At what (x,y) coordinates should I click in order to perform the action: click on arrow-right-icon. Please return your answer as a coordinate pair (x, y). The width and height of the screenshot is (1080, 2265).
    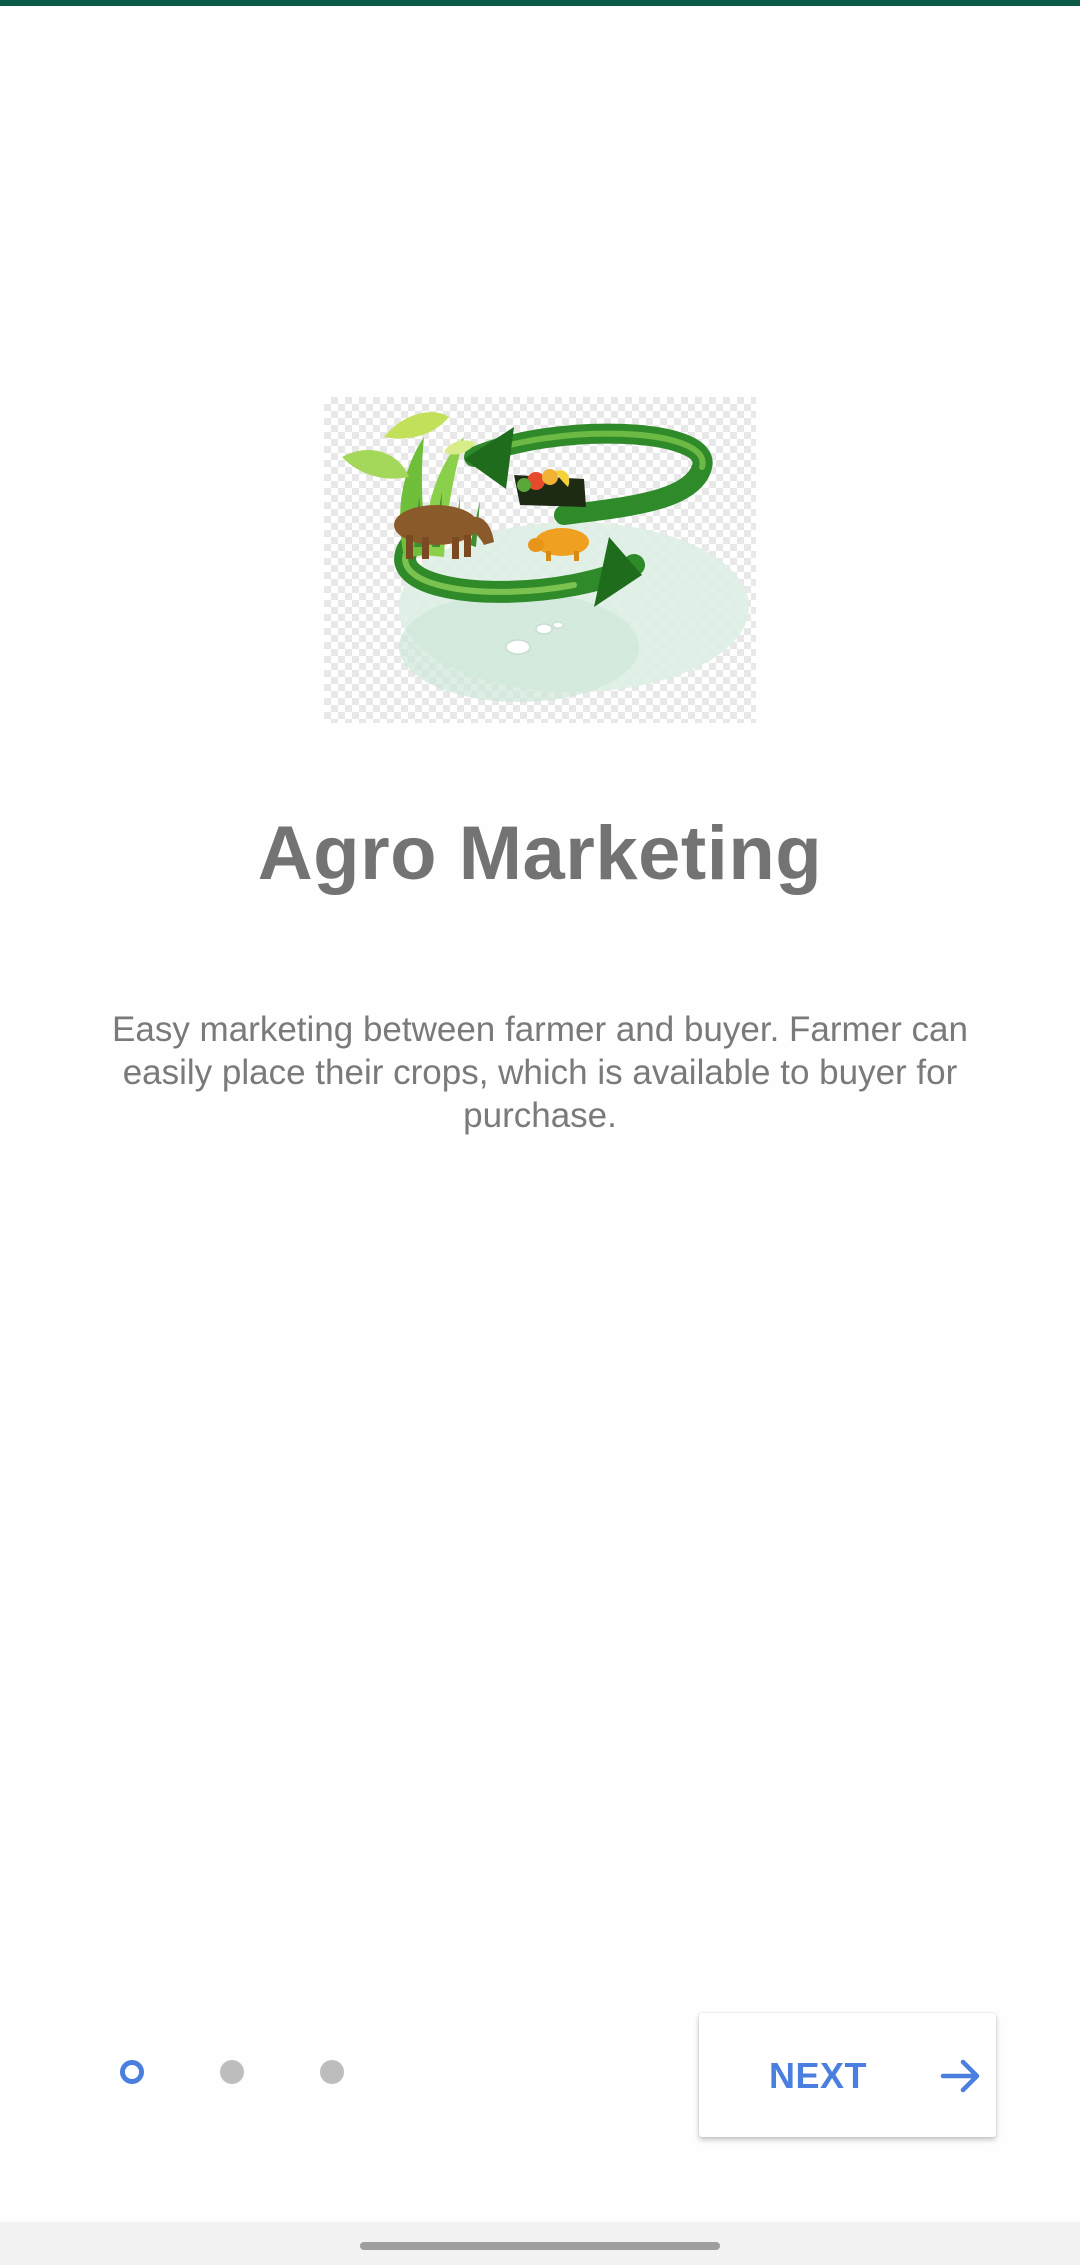
    Looking at the image, I should click on (960, 2076).